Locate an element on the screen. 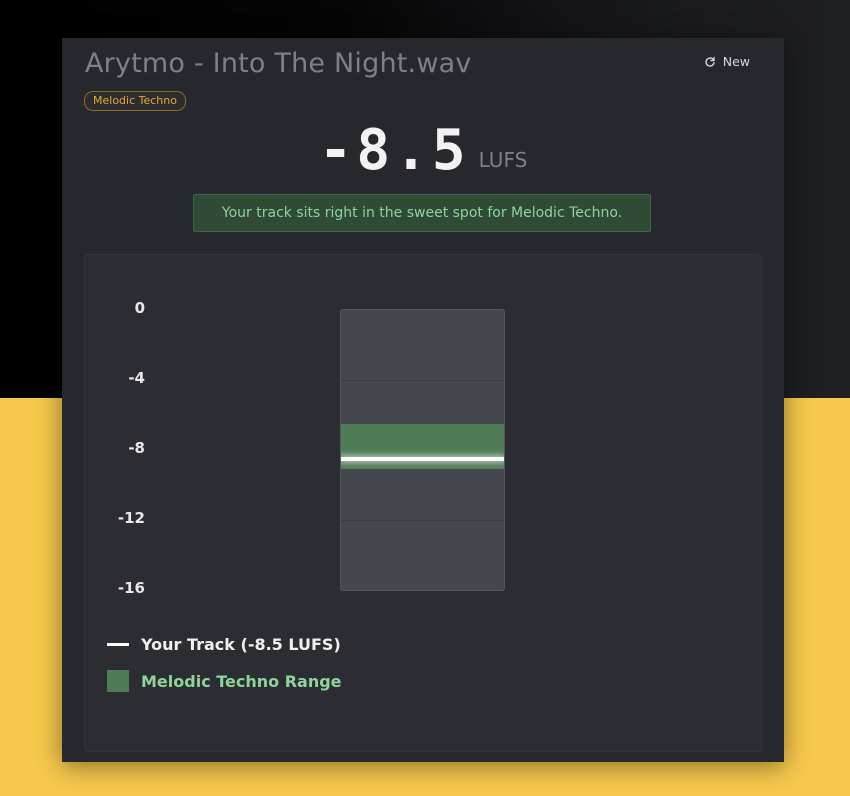 This screenshot has width=850, height=796. legend-item-track: Your Track (-8.5 LUFS) is located at coordinates (224, 644).